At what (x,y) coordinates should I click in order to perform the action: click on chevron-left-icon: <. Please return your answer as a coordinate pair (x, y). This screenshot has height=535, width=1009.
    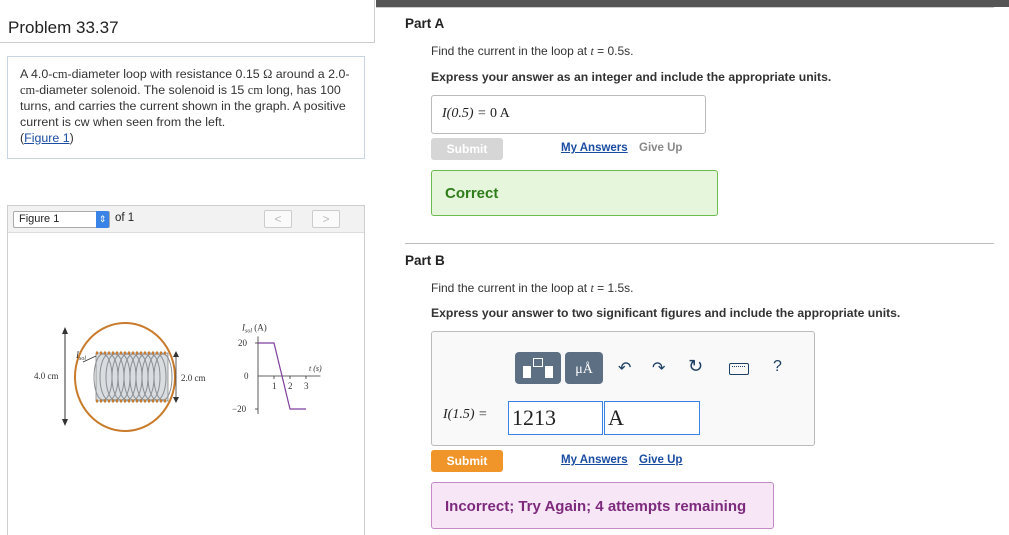
    Looking at the image, I should click on (278, 219).